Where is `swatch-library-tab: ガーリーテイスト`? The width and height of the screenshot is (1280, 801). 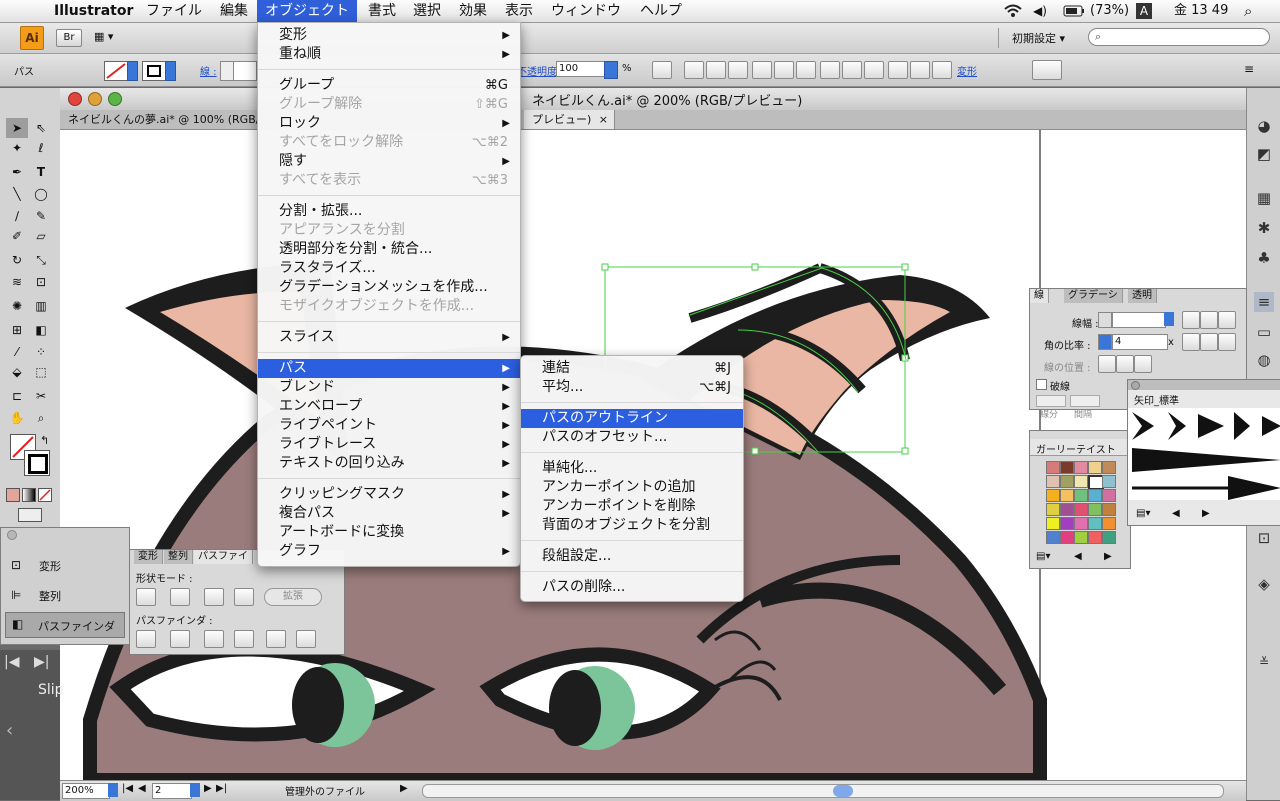
swatch-library-tab: ガーリーテイスト is located at coordinates (1080, 447).